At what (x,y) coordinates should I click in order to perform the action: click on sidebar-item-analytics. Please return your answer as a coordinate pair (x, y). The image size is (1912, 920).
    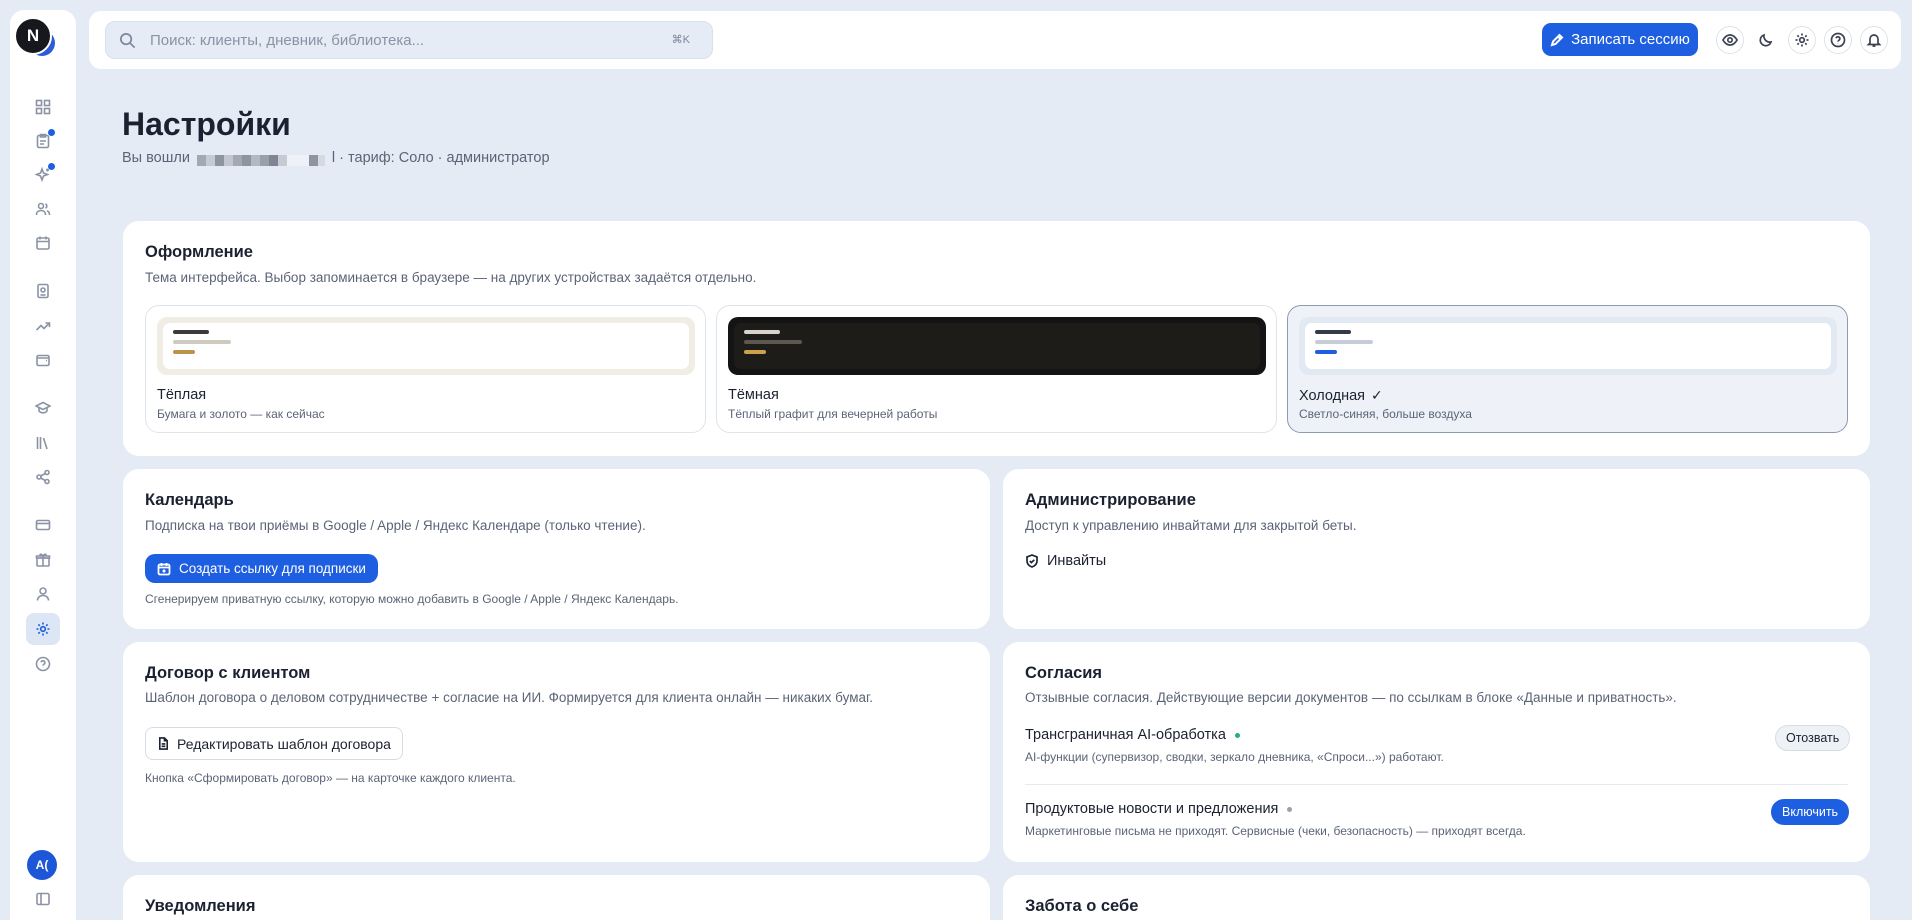
    Looking at the image, I should click on (43, 326).